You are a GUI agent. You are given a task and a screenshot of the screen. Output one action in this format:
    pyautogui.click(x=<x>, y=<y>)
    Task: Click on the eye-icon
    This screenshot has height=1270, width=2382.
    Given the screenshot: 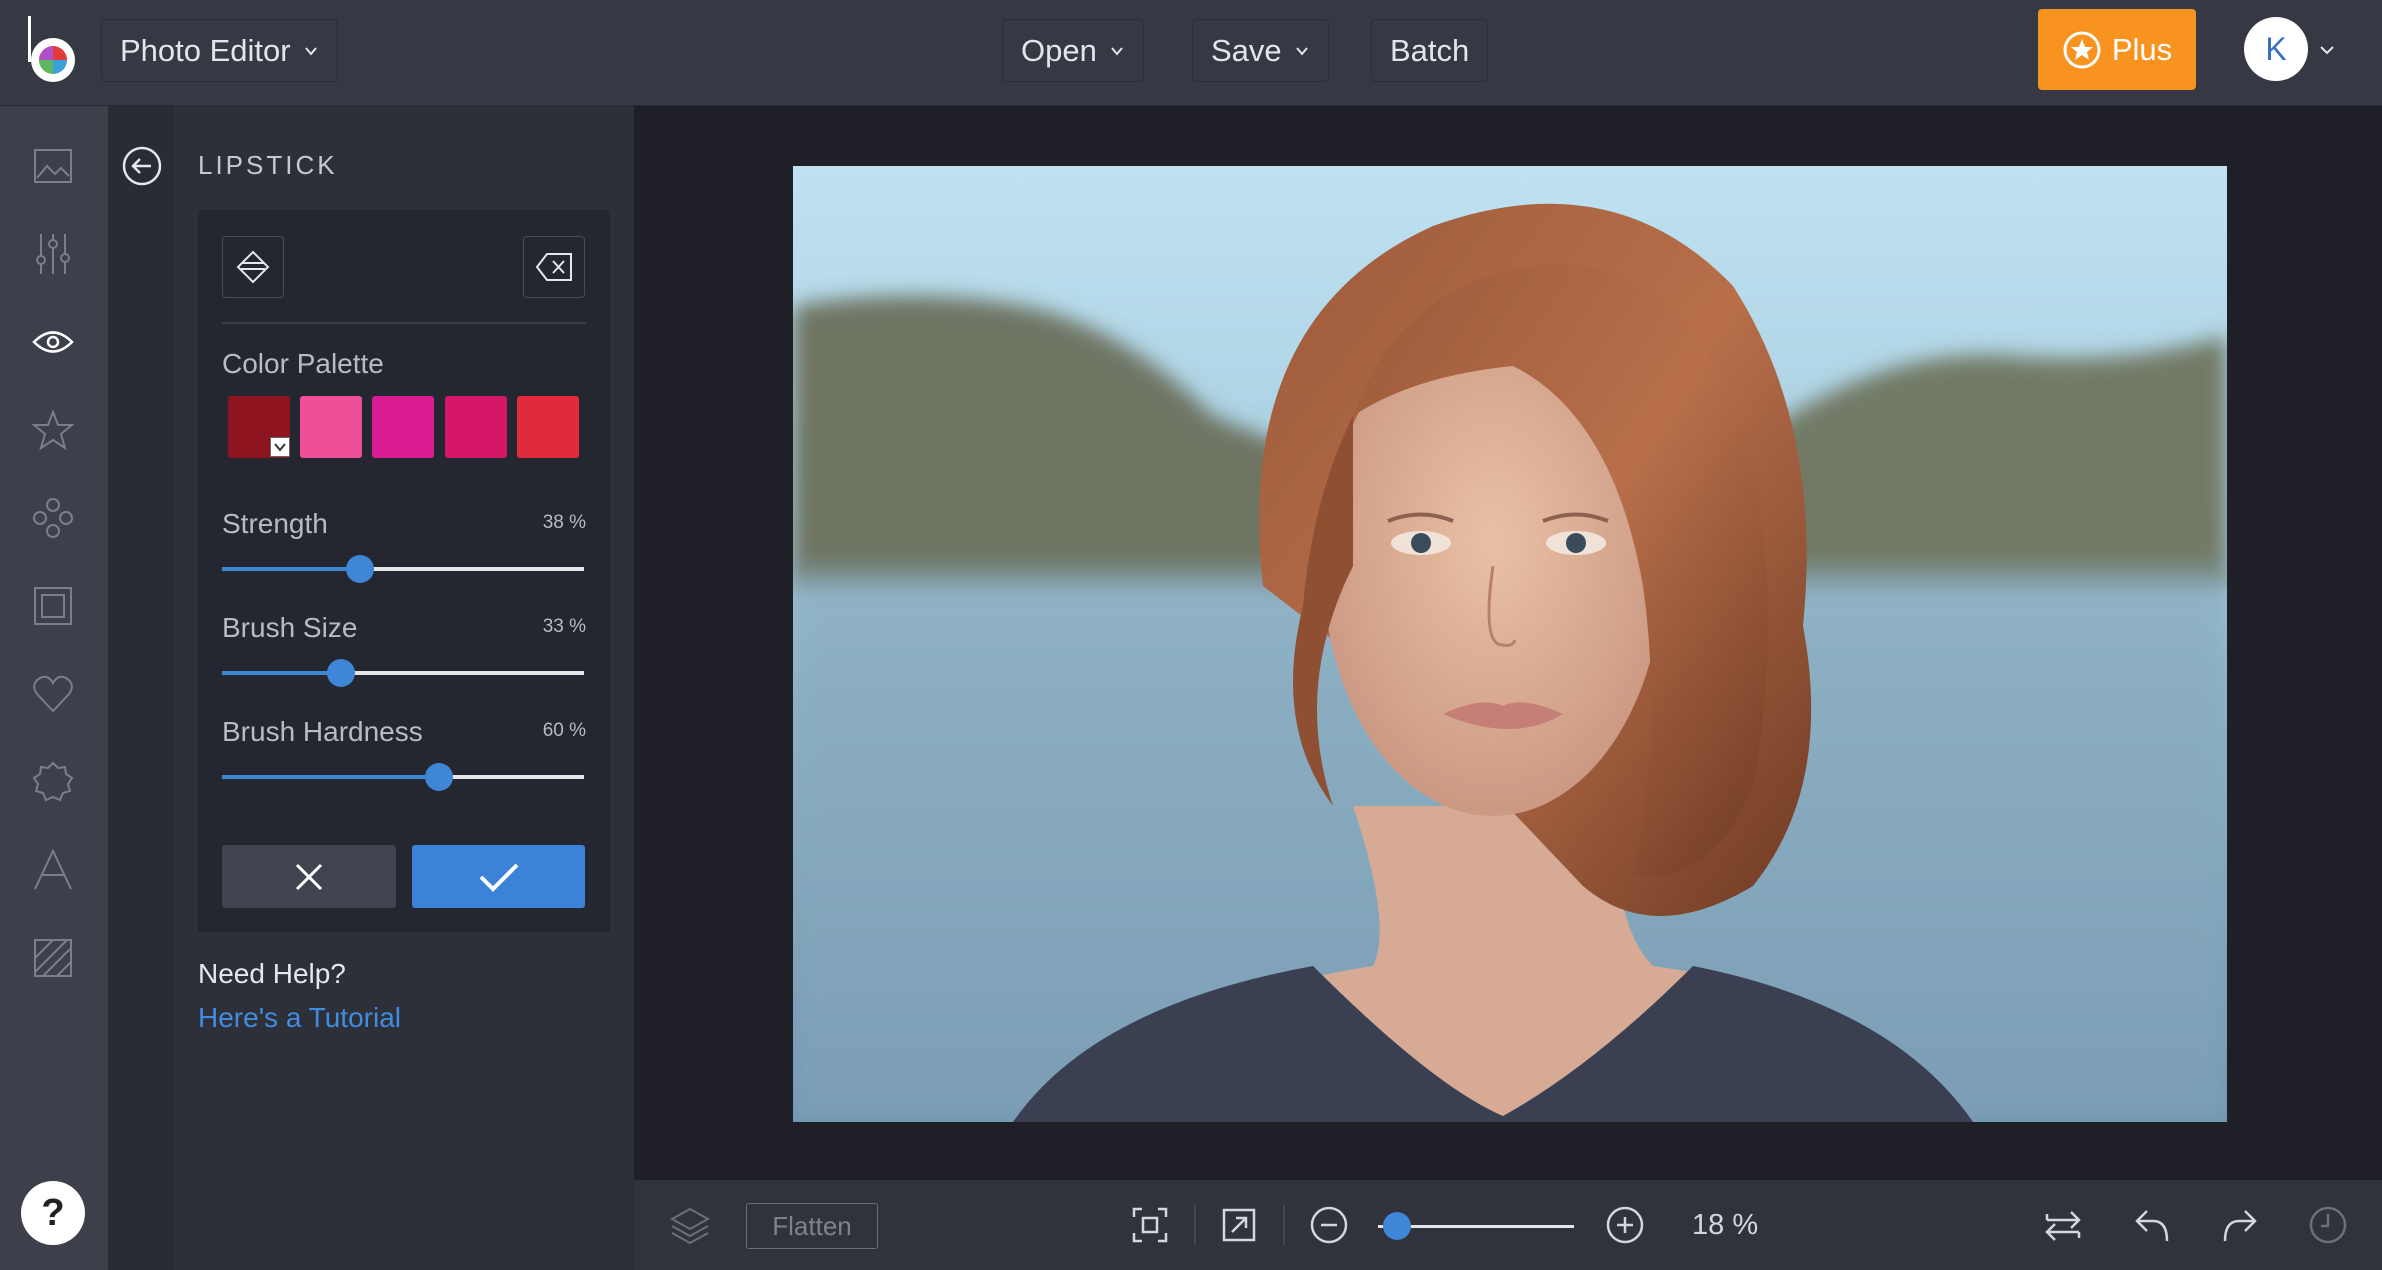 What is the action you would take?
    pyautogui.click(x=53, y=342)
    